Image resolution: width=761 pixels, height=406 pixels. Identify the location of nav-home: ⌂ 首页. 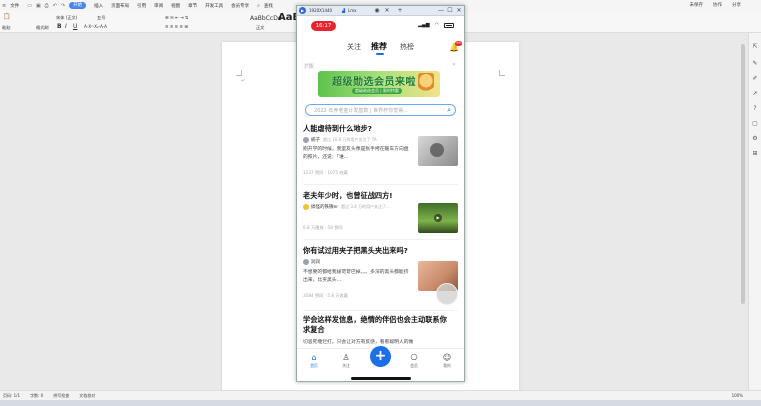
(314, 361).